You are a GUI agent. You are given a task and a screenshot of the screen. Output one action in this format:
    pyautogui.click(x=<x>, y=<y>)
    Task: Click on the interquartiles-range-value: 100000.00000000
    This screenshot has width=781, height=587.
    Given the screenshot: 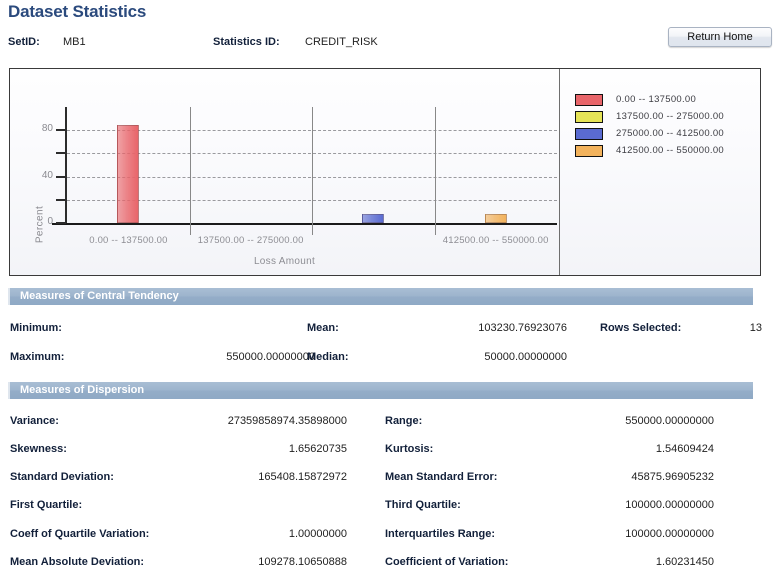 What is the action you would take?
    pyautogui.click(x=669, y=534)
    